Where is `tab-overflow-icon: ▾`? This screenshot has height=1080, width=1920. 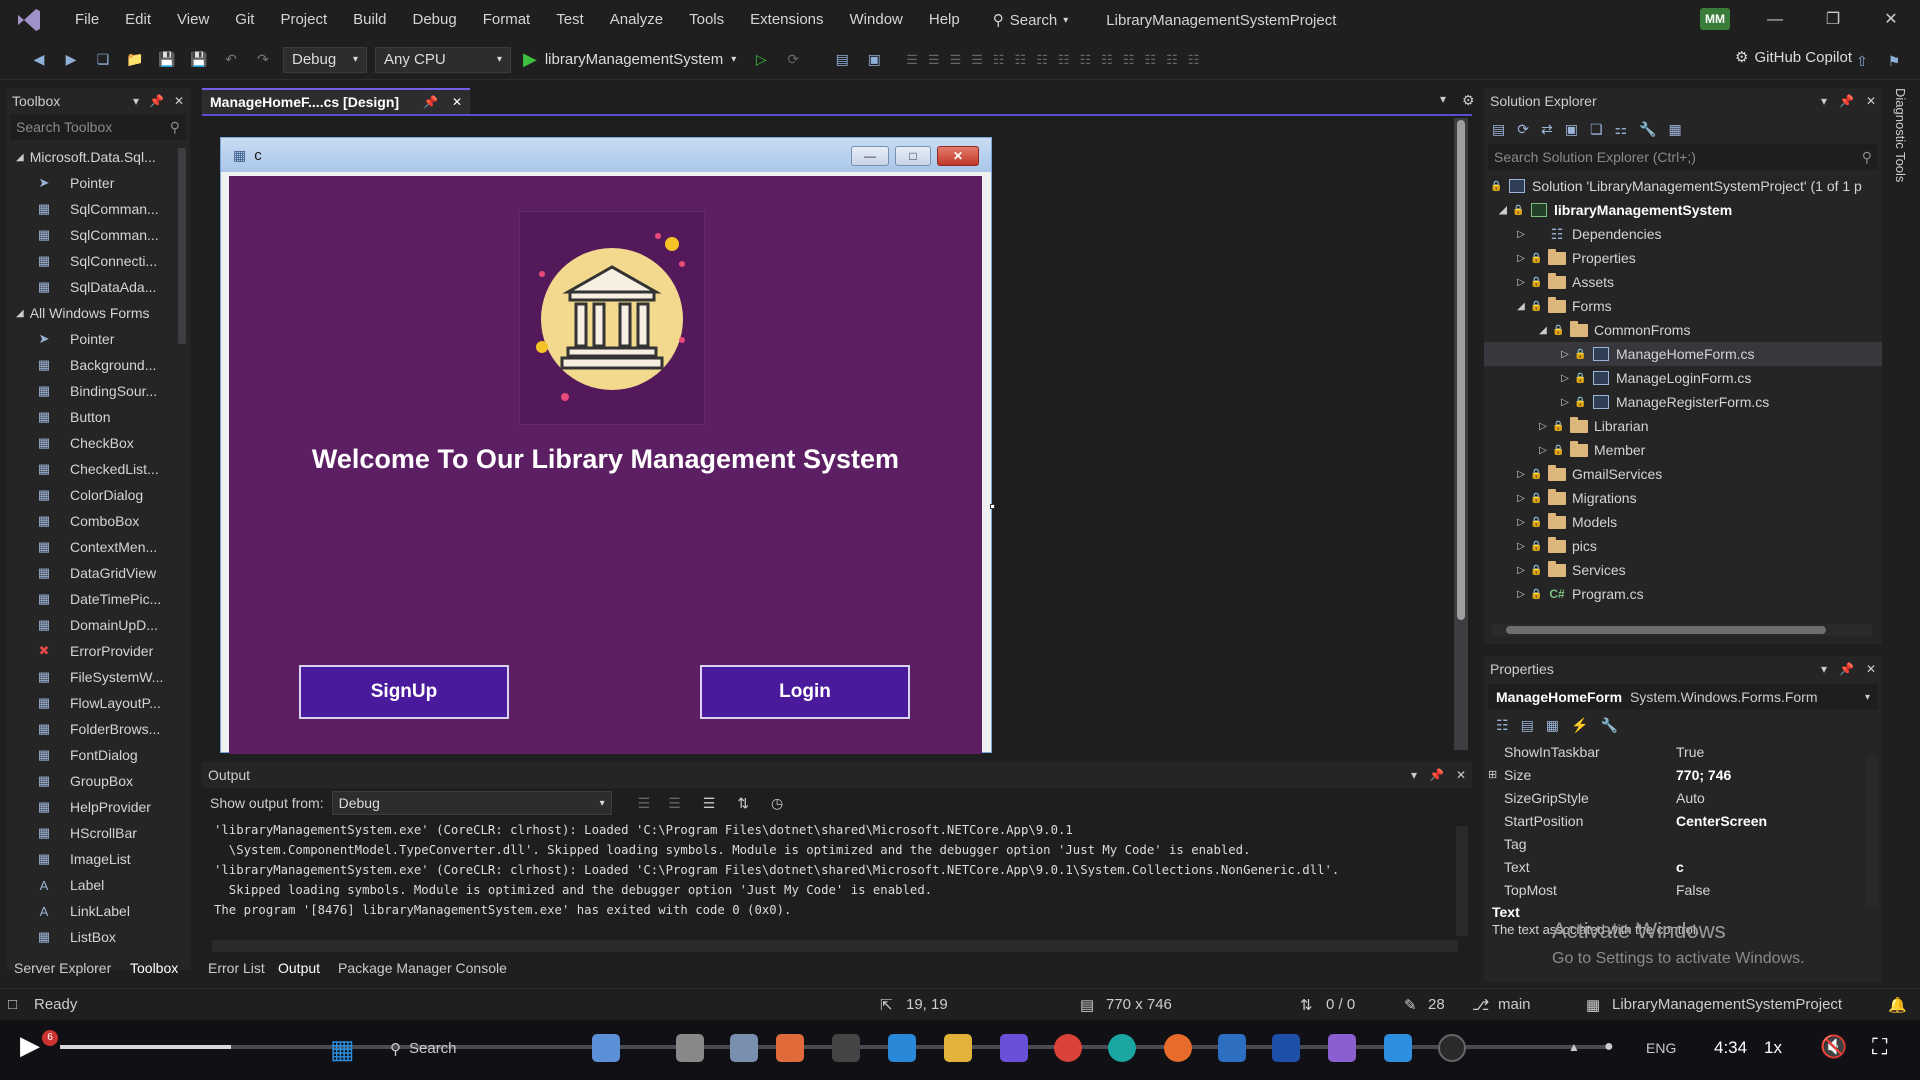 tab-overflow-icon: ▾ is located at coordinates (1443, 99).